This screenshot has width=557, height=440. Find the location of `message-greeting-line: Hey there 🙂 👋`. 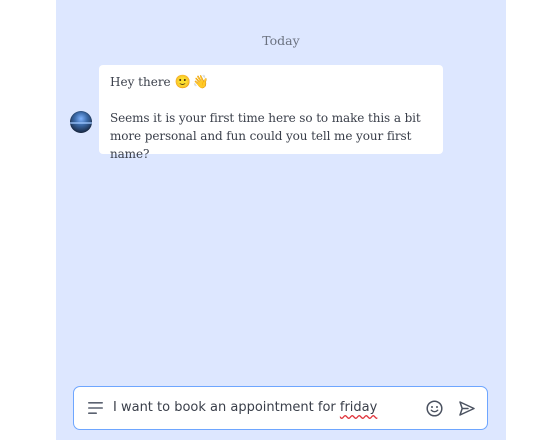

message-greeting-line: Hey there 🙂 👋 is located at coordinates (270, 82).